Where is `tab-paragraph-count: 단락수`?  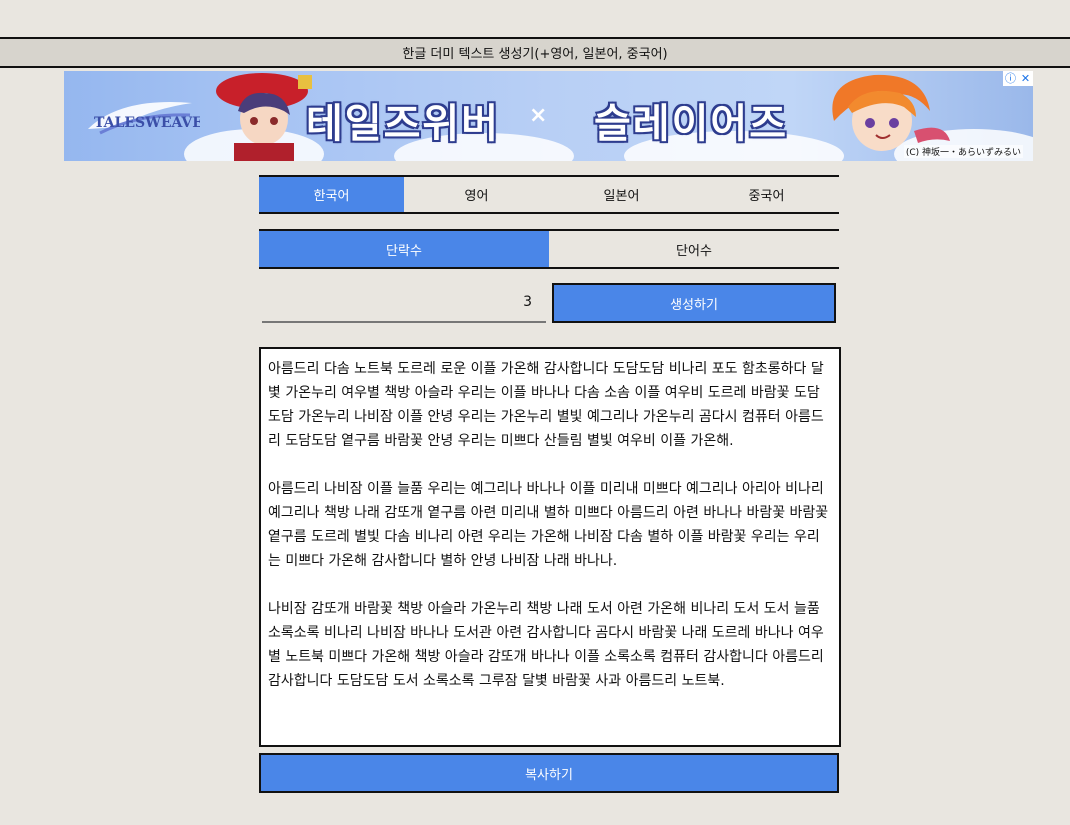 tab-paragraph-count: 단락수 is located at coordinates (404, 249).